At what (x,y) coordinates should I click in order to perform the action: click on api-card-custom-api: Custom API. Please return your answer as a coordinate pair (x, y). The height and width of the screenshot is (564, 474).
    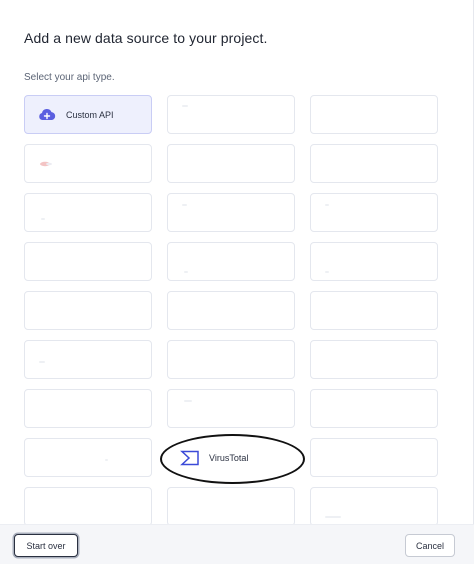
    Looking at the image, I should click on (88, 114).